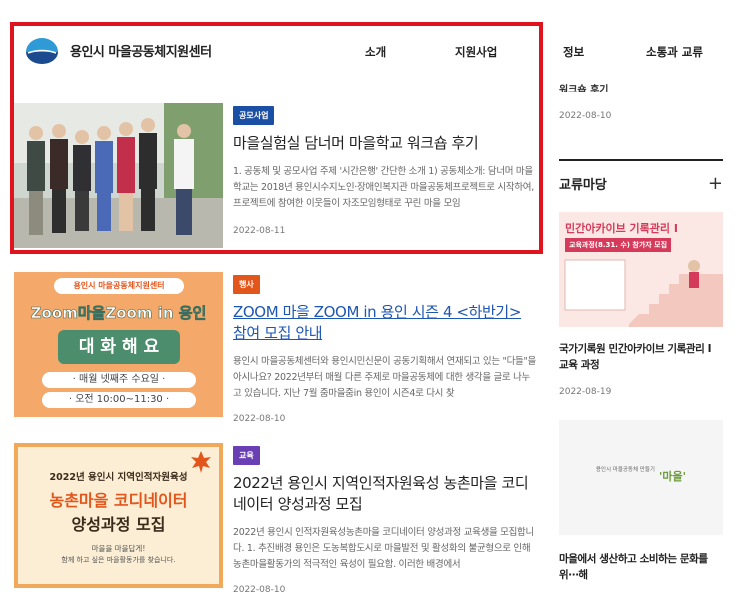 This screenshot has height=615, width=745. I want to click on sidebar-thumb-sub: 교육과정(8.31. 수) 참가자 모집, so click(618, 245).